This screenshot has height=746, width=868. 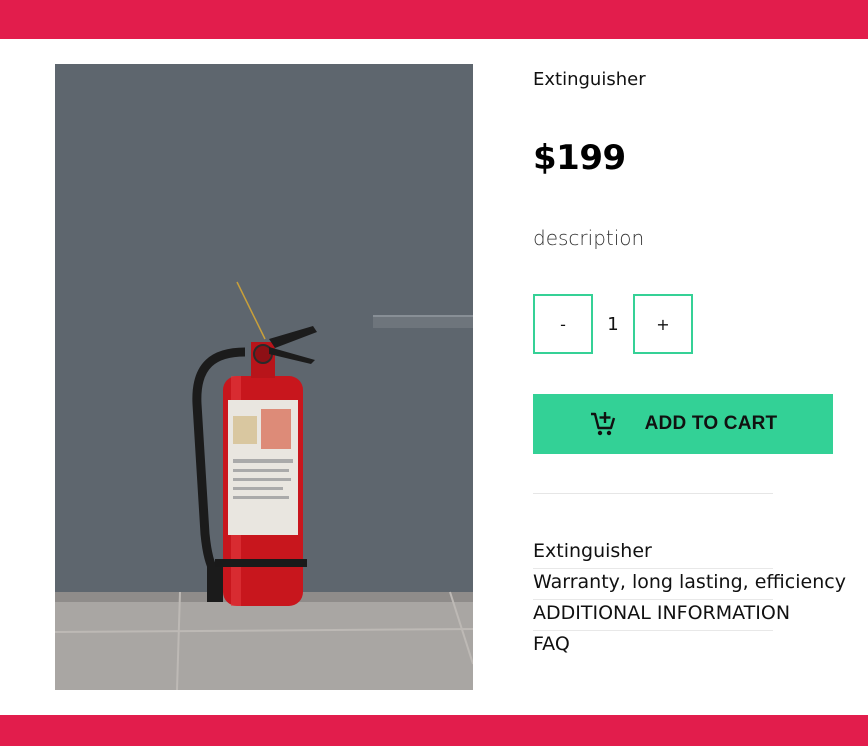 What do you see at coordinates (689, 584) in the screenshot?
I see `meta-item-features: Warranty, long lasting, efficiency` at bounding box center [689, 584].